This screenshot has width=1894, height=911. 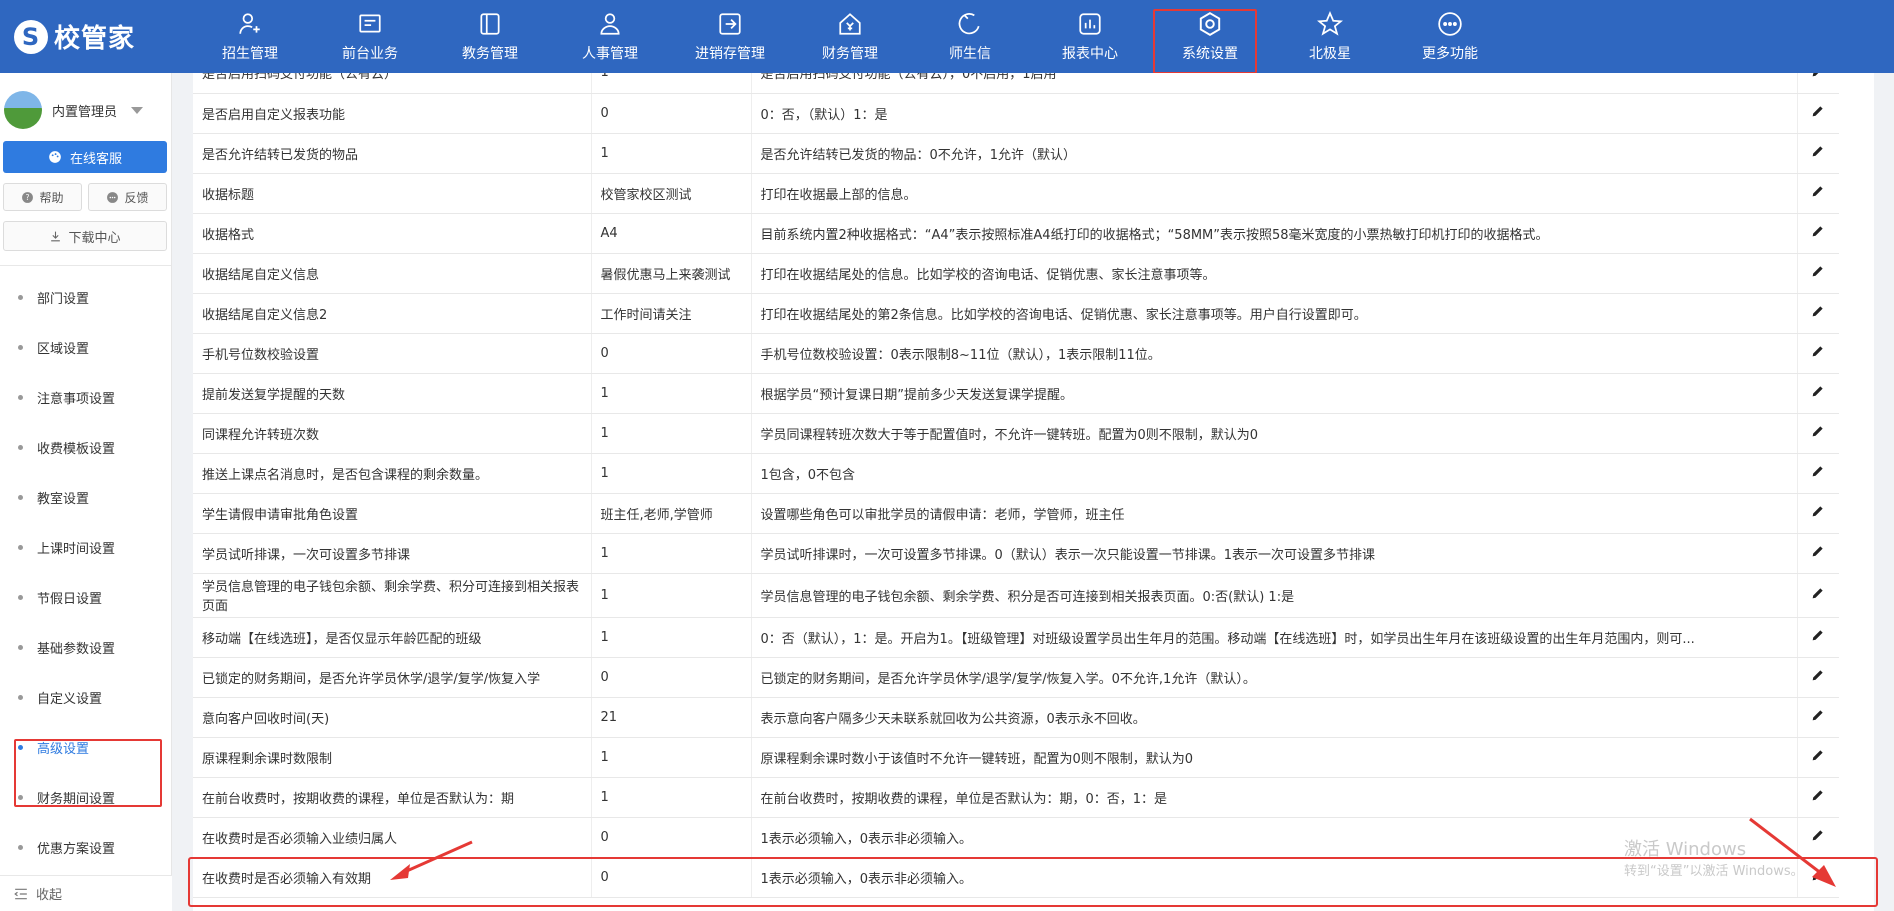 What do you see at coordinates (70, 599) in the screenshot?
I see `sidebar-item-label: 节假日设置` at bounding box center [70, 599].